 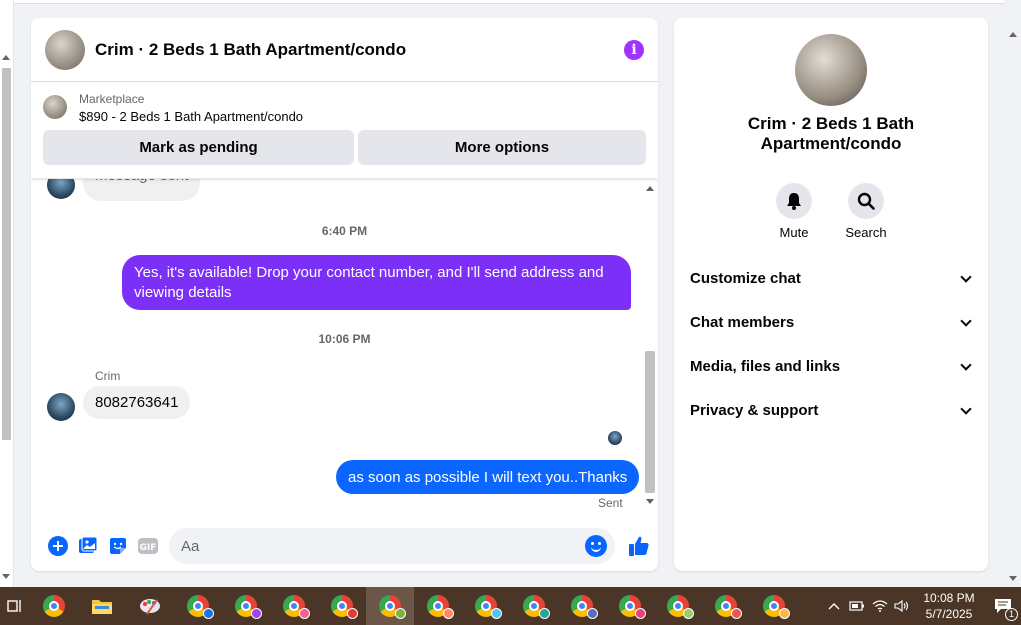 I want to click on search-icon, so click(x=866, y=201).